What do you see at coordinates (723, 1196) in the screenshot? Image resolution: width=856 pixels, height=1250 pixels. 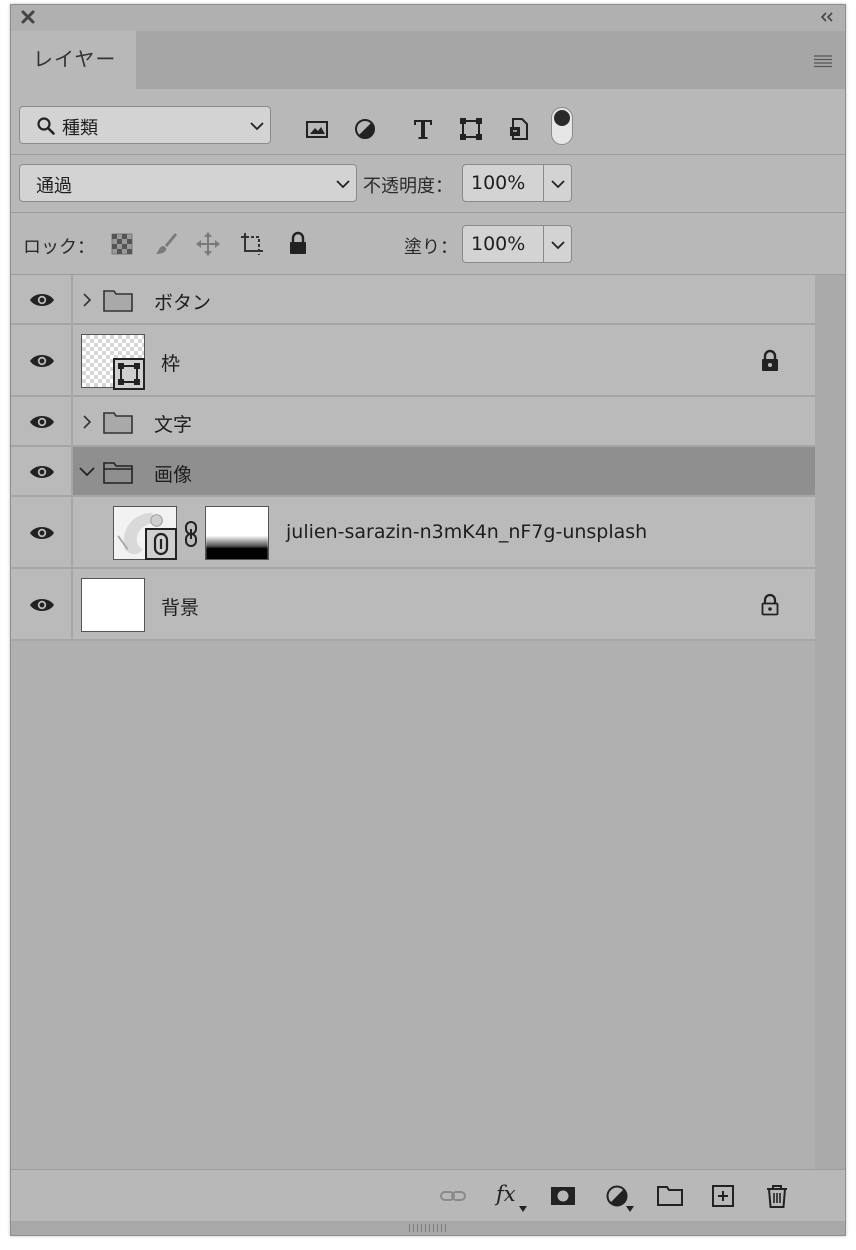 I see `new-layer-icon` at bounding box center [723, 1196].